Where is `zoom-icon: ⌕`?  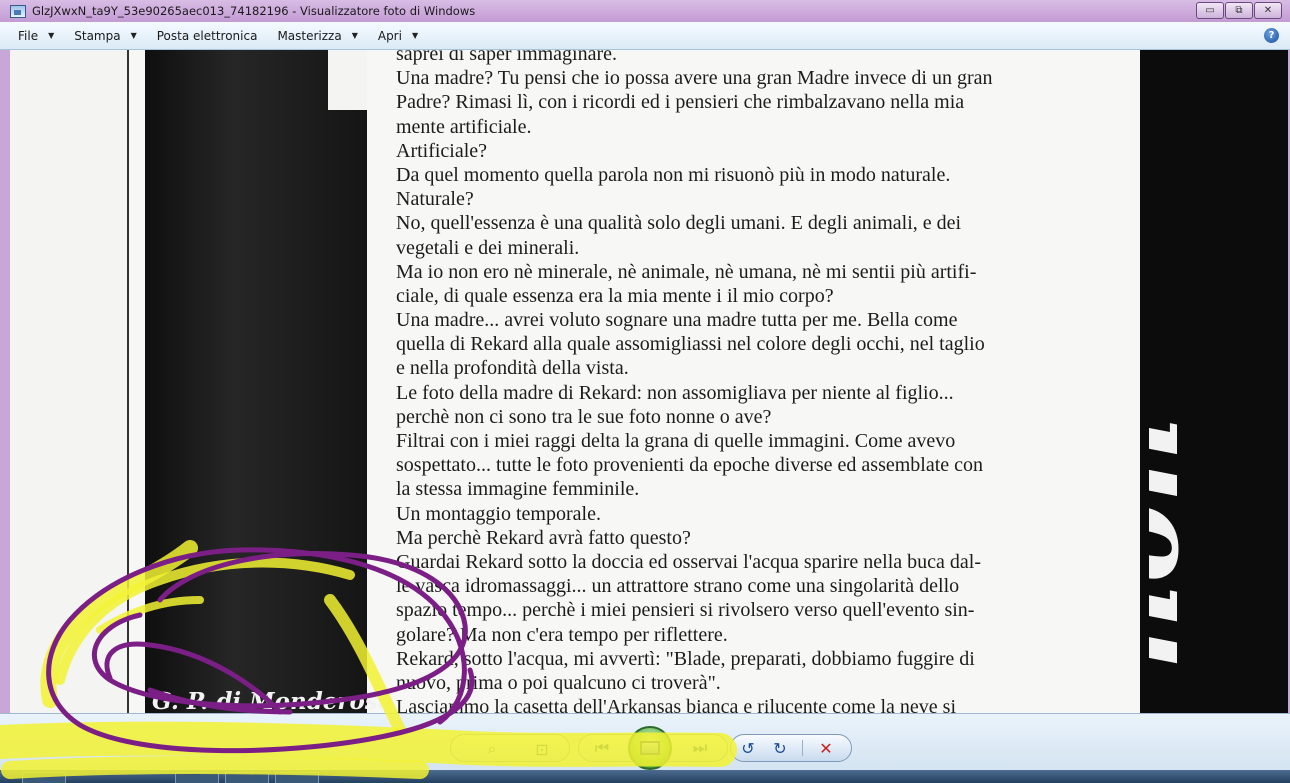
zoom-icon: ⌕ is located at coordinates (492, 749).